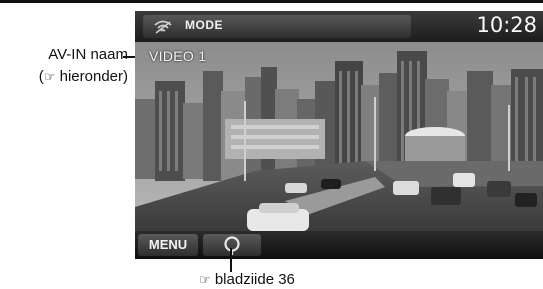  Describe the element at coordinates (277, 26) in the screenshot. I see `mode-button: MODE` at that location.